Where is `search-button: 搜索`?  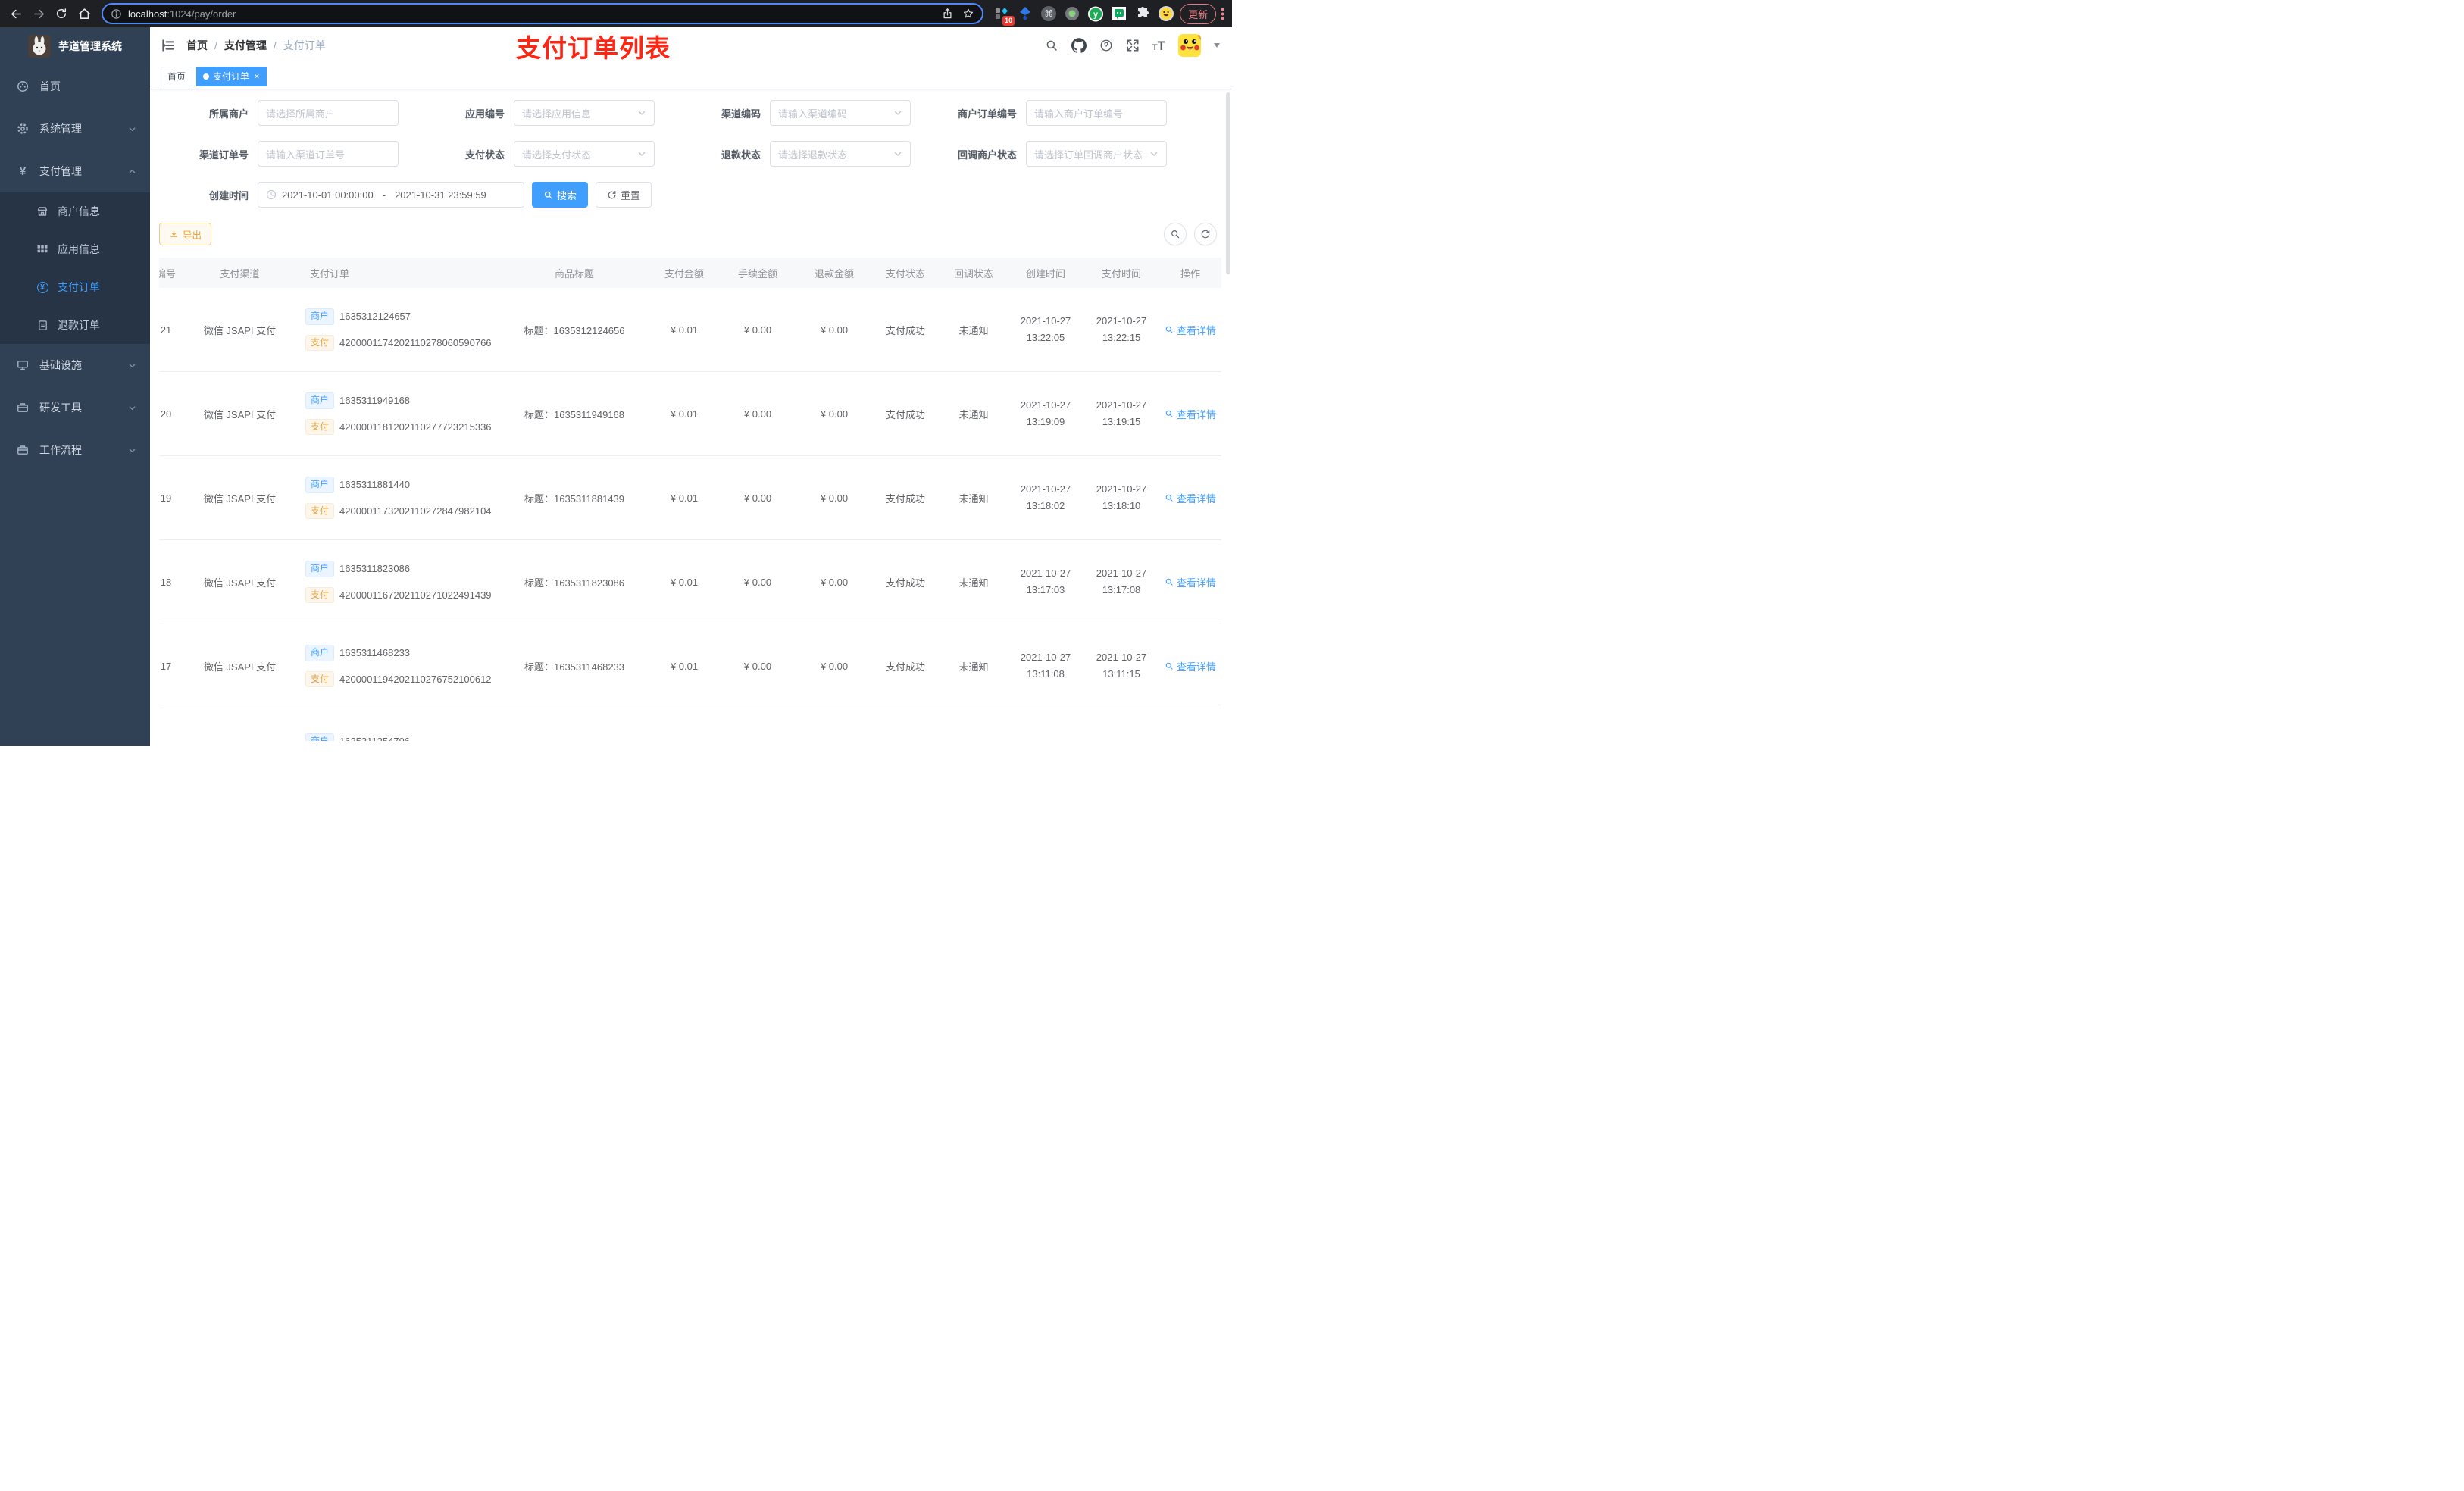
search-button: 搜索 is located at coordinates (560, 195).